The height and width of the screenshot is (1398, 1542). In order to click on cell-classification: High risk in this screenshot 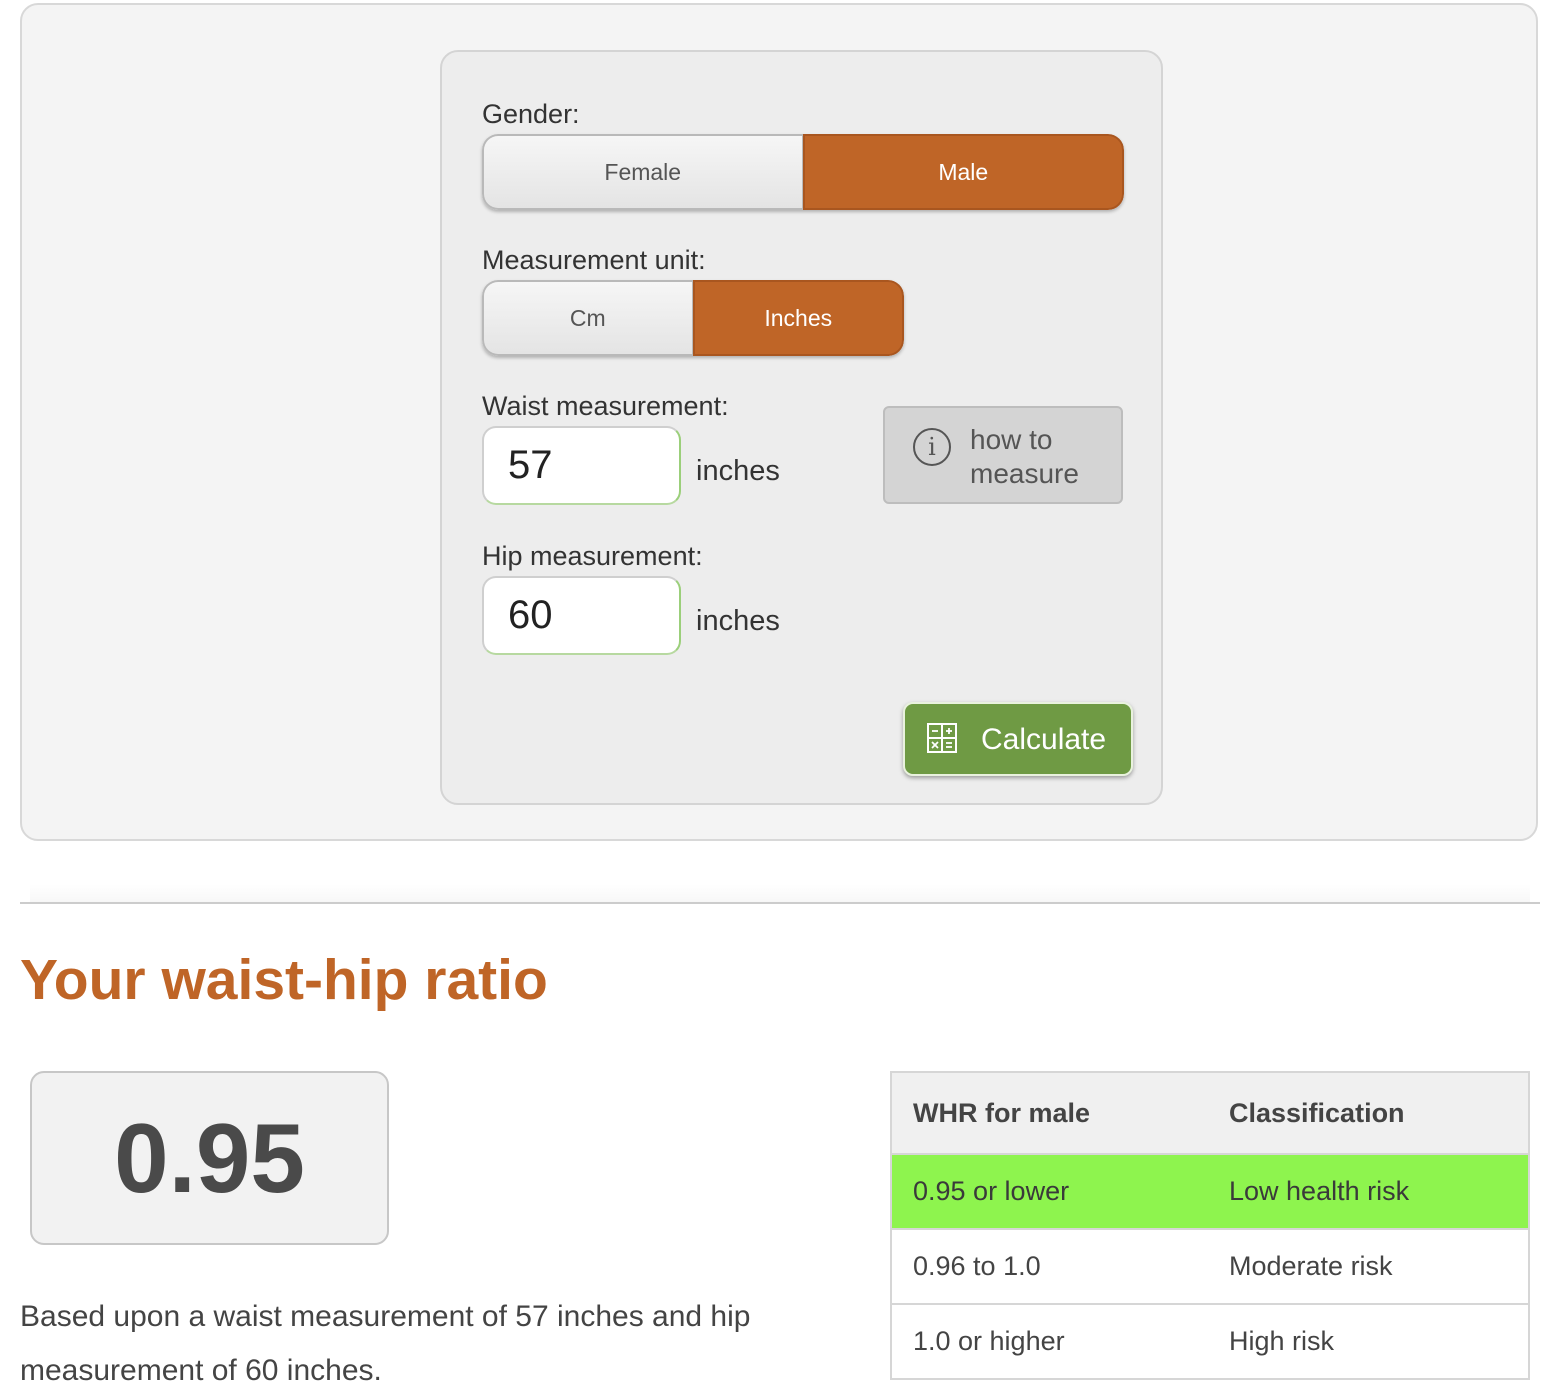, I will do `click(1368, 1342)`.